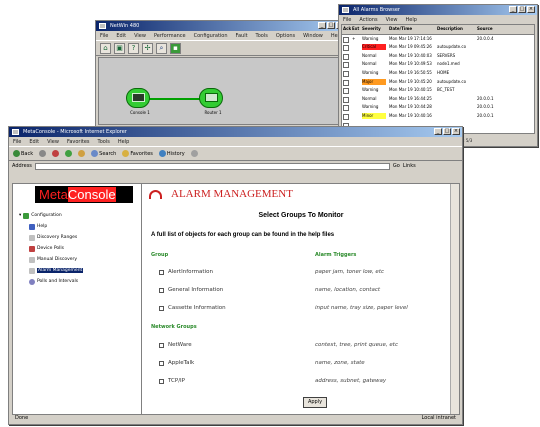  What do you see at coordinates (43, 153) in the screenshot?
I see `forward-button` at bounding box center [43, 153].